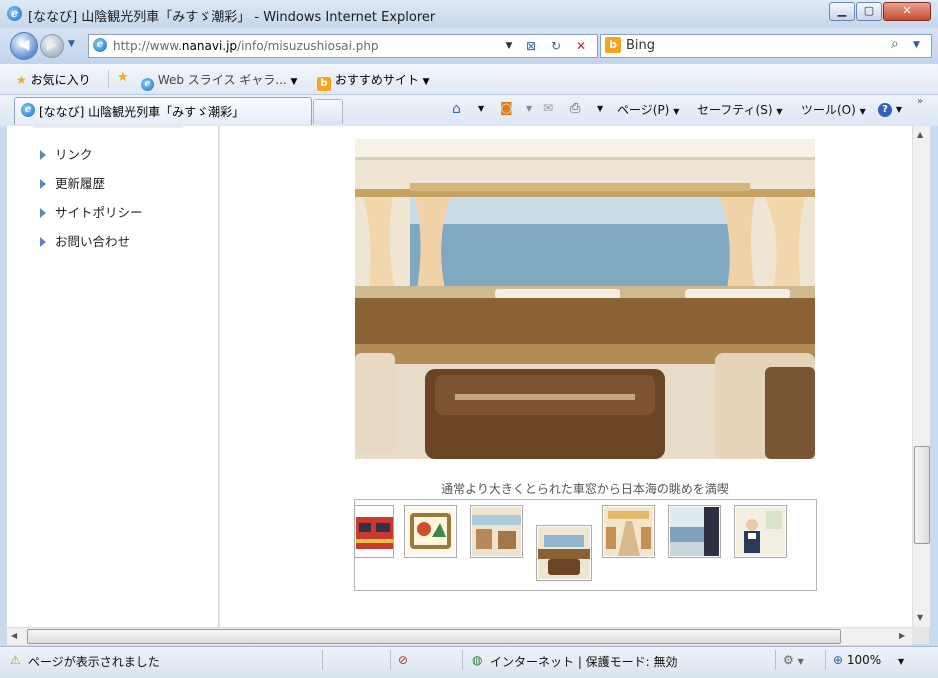 The height and width of the screenshot is (678, 938). I want to click on scroll-left-icon: ◀, so click(14, 635).